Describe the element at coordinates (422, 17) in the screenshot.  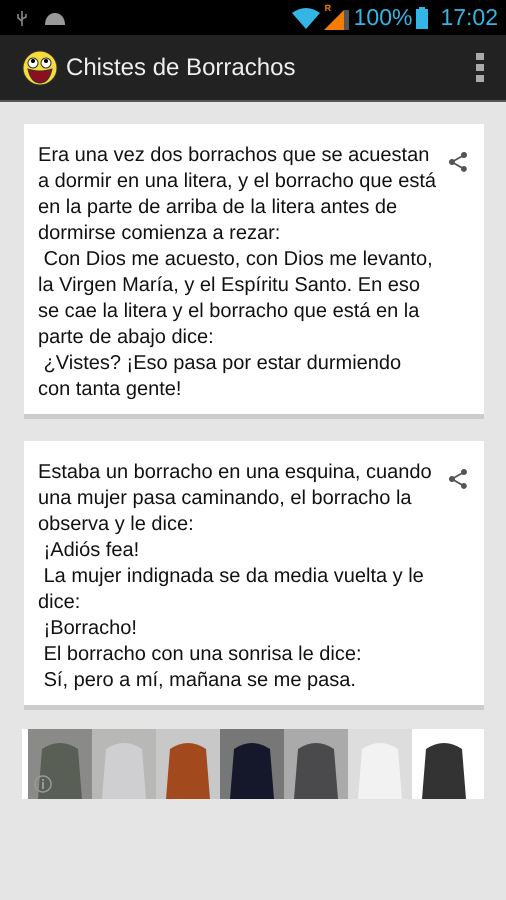
I see `battery-icon` at that location.